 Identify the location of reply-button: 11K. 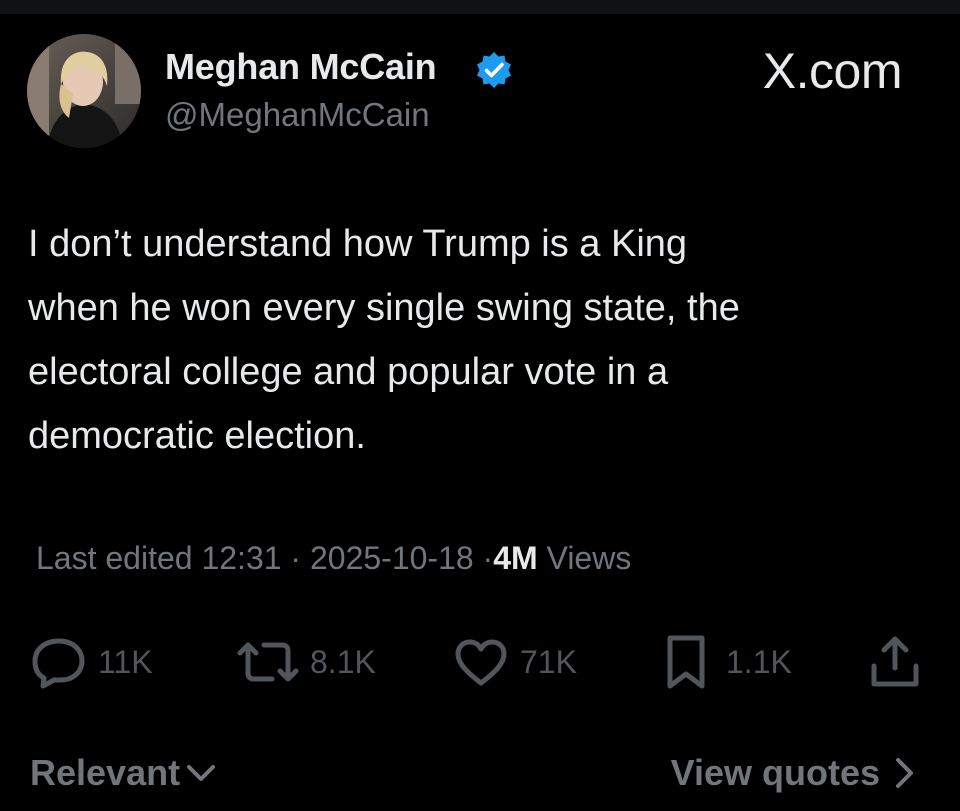
(91, 662).